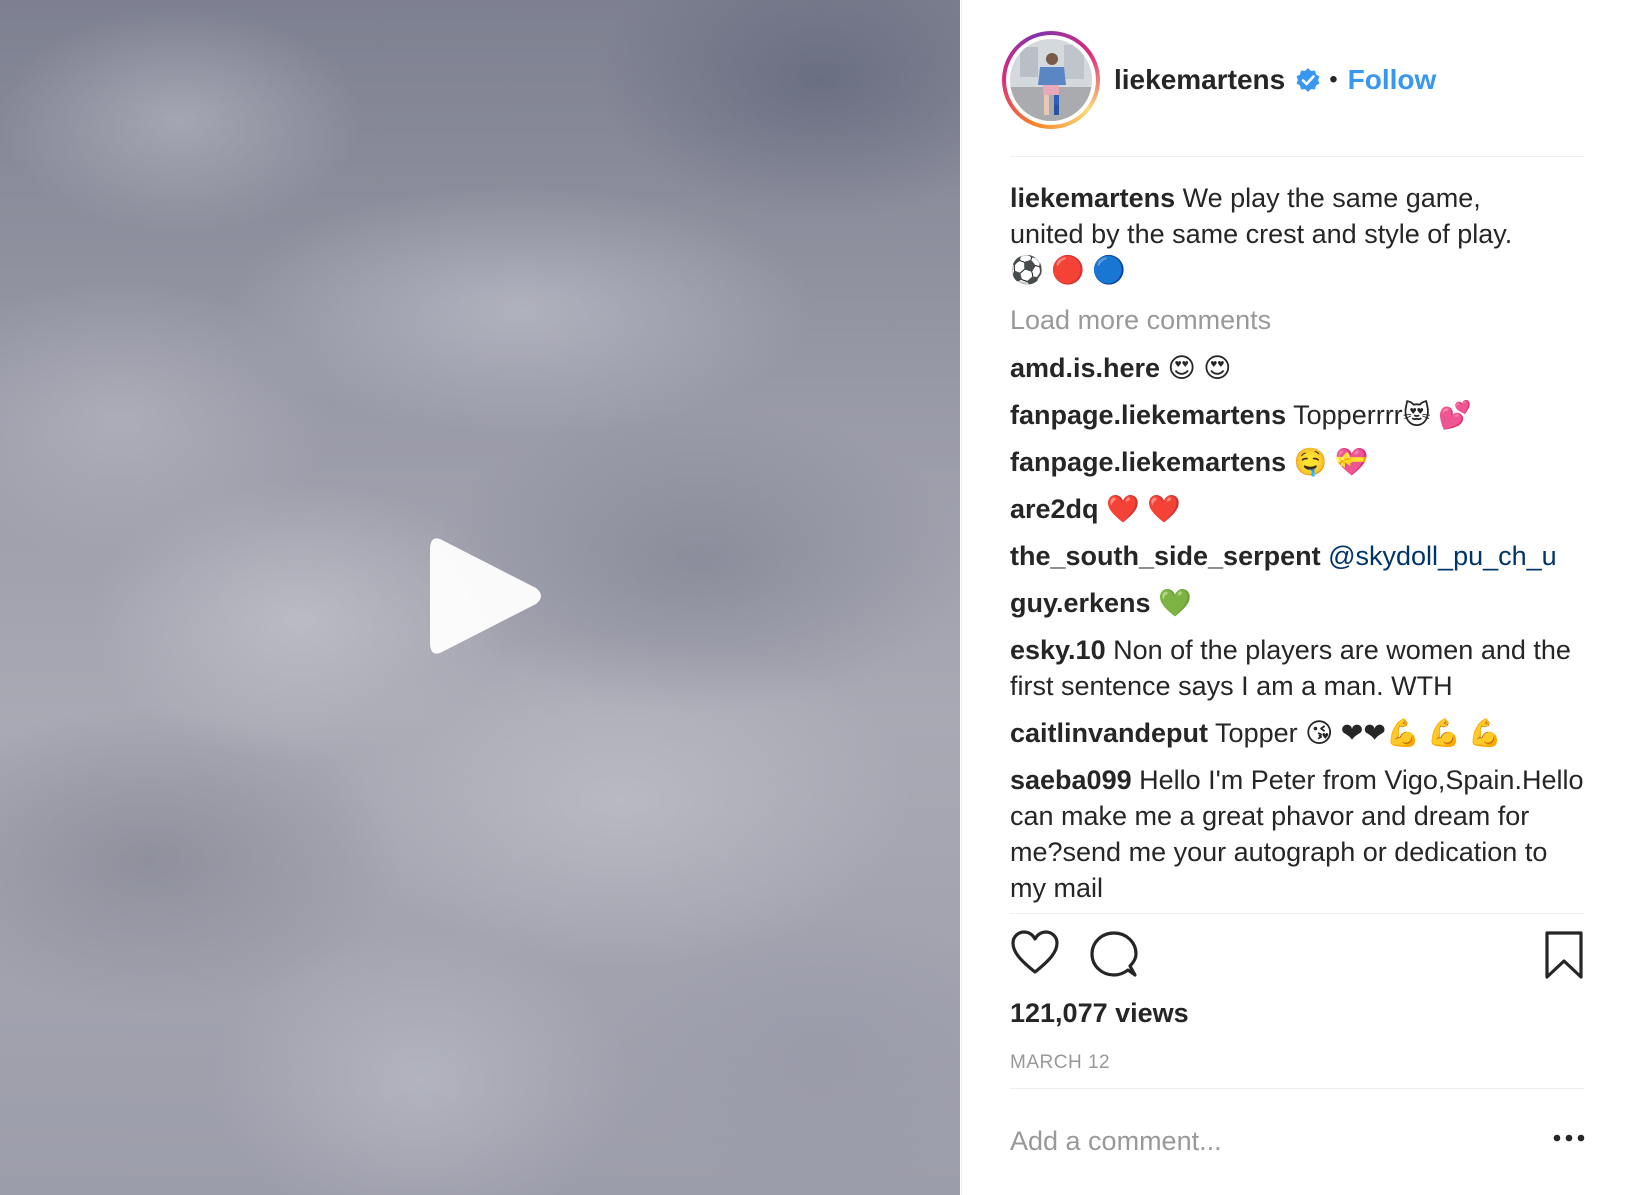 Image resolution: width=1632 pixels, height=1195 pixels. Describe the element at coordinates (1165, 556) in the screenshot. I see `comment-username: the_south_side_serpent` at that location.